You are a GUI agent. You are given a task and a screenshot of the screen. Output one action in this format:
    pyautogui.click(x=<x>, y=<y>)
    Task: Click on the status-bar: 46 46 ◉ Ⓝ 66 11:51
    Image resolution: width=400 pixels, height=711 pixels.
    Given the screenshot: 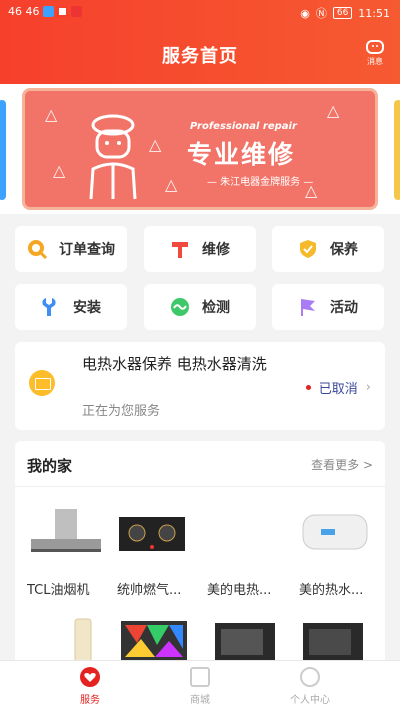 What is the action you would take?
    pyautogui.click(x=200, y=12)
    